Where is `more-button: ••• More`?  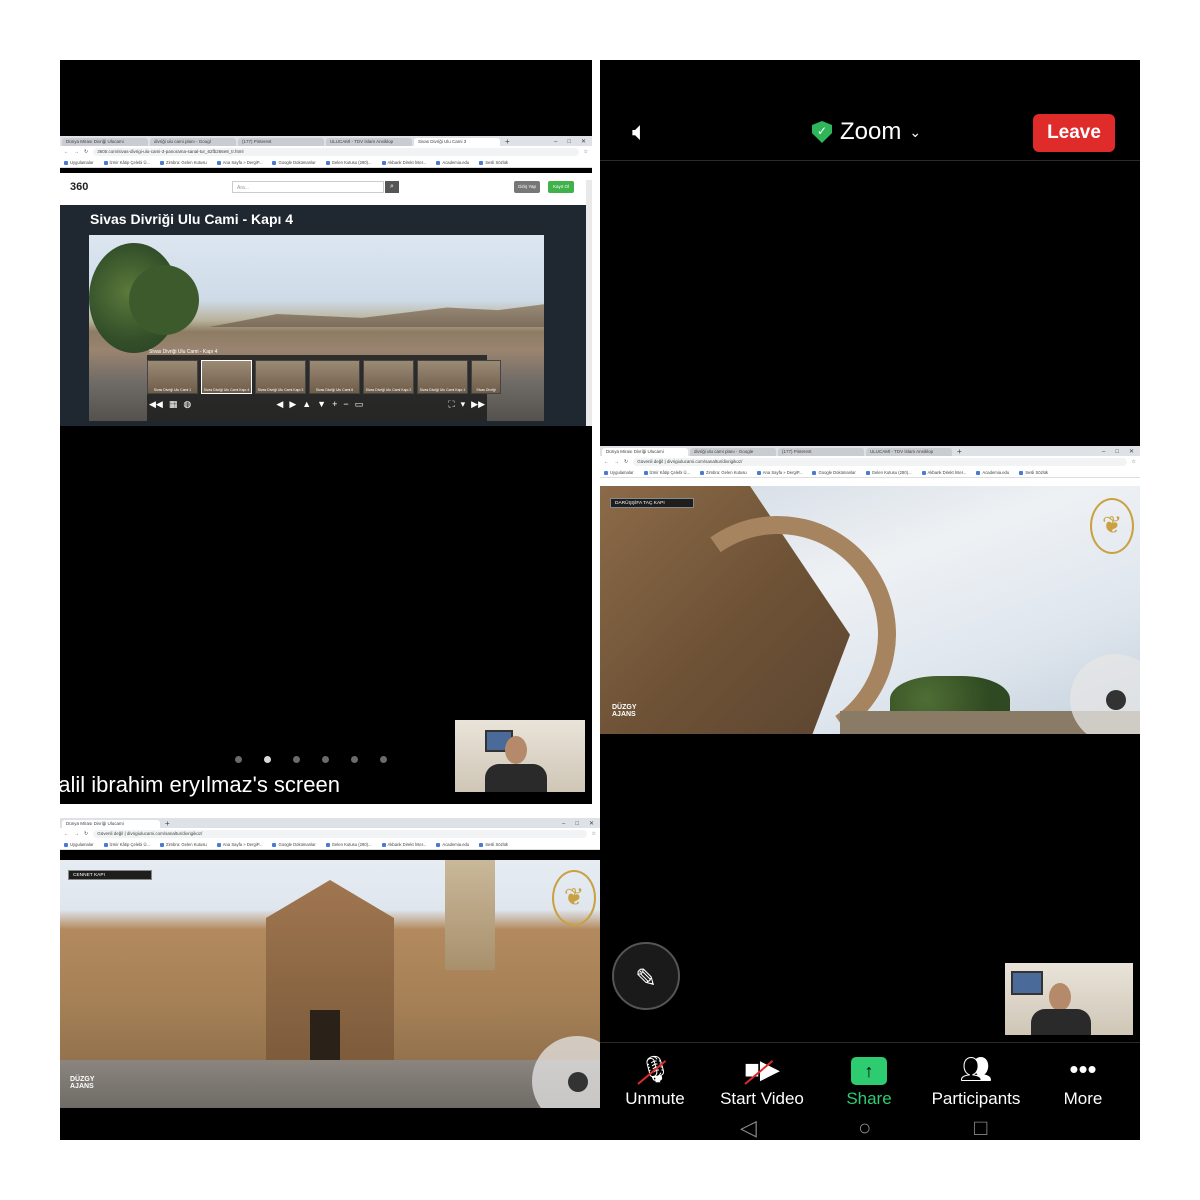
more-button: ••• More is located at coordinates (1083, 1079).